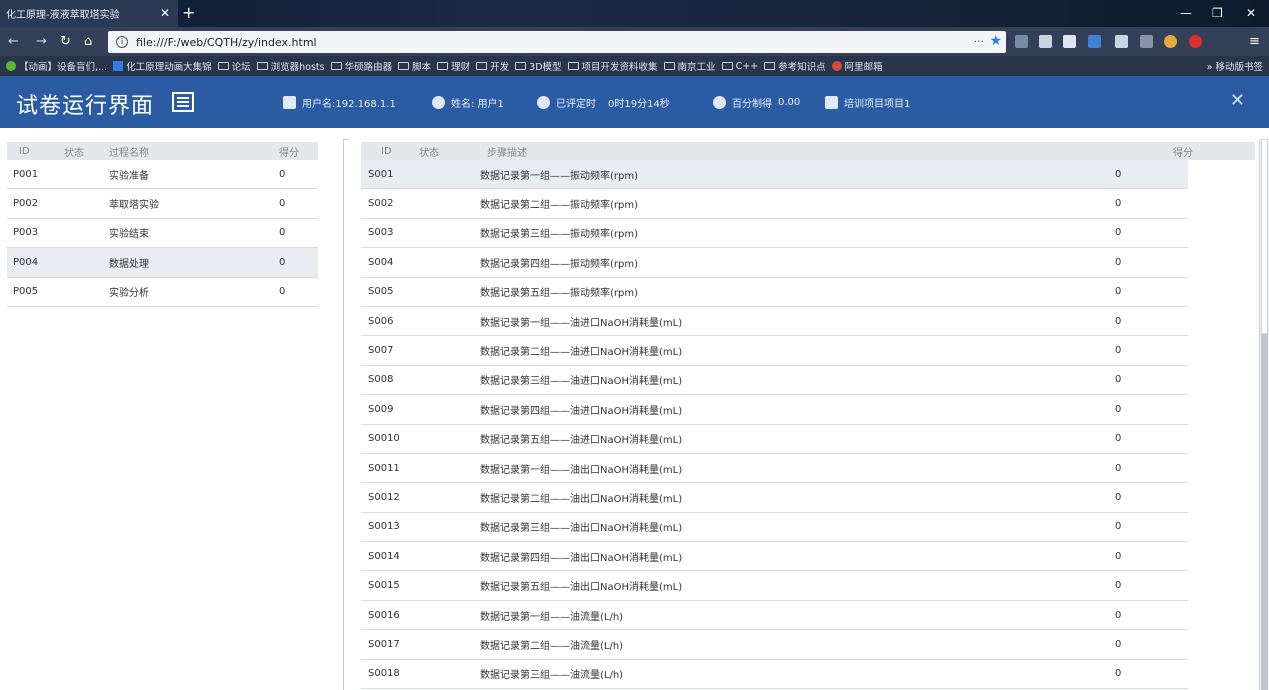  Describe the element at coordinates (795, 66) in the screenshot. I see `bookmark-folder: 参考知识点` at that location.